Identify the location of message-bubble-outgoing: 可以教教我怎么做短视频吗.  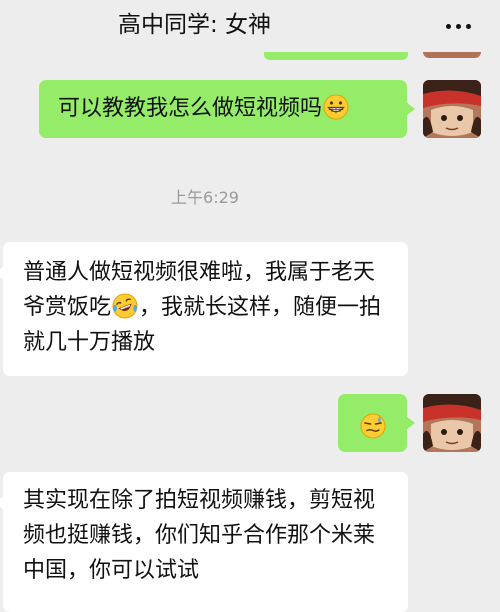
(227, 109).